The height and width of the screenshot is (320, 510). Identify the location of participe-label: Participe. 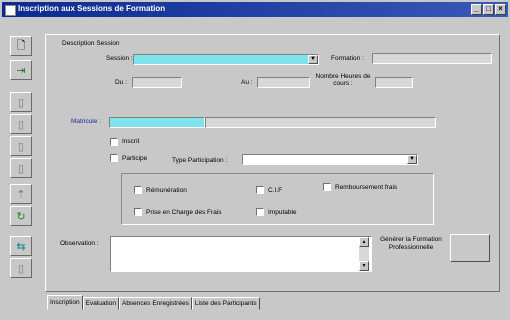
(135, 158).